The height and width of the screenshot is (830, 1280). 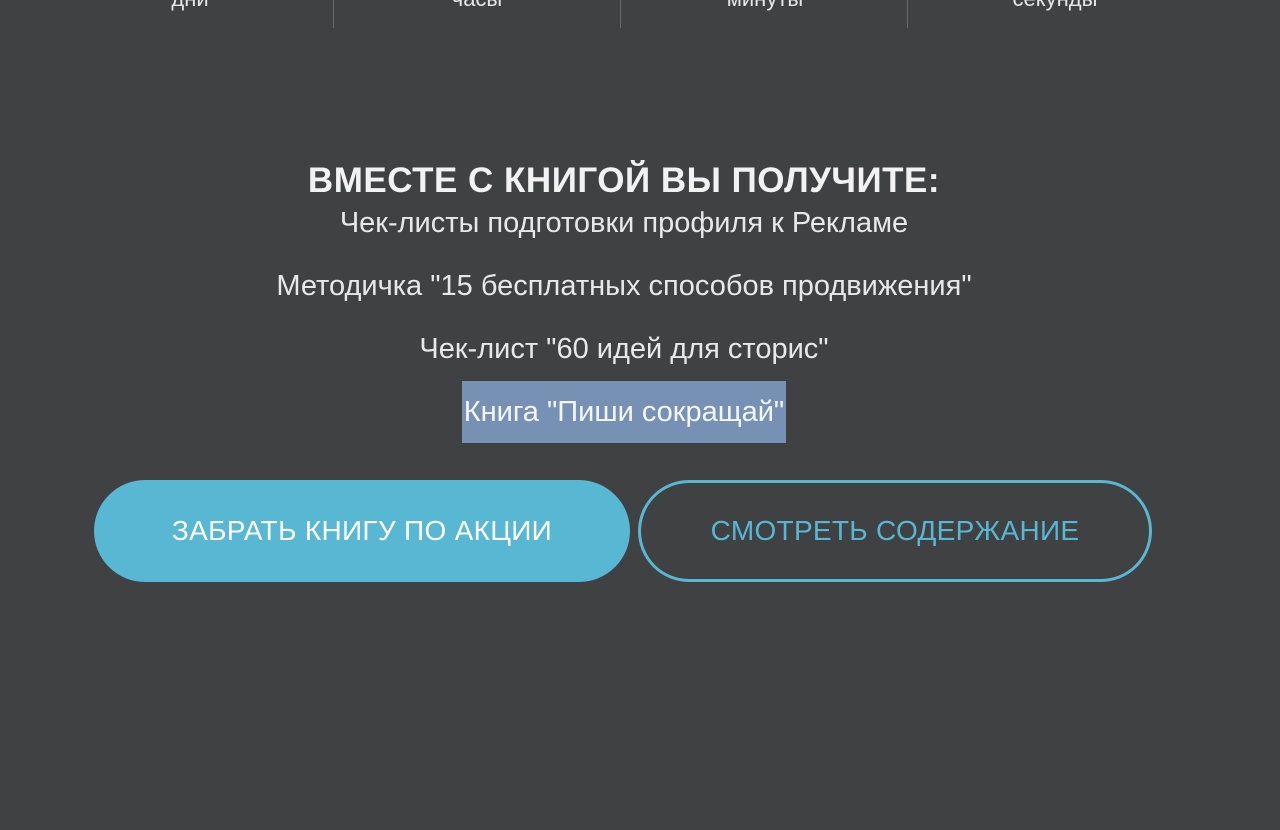 I want to click on bonus-item-text-selected: Книга "Пиши сокращай", so click(x=624, y=412).